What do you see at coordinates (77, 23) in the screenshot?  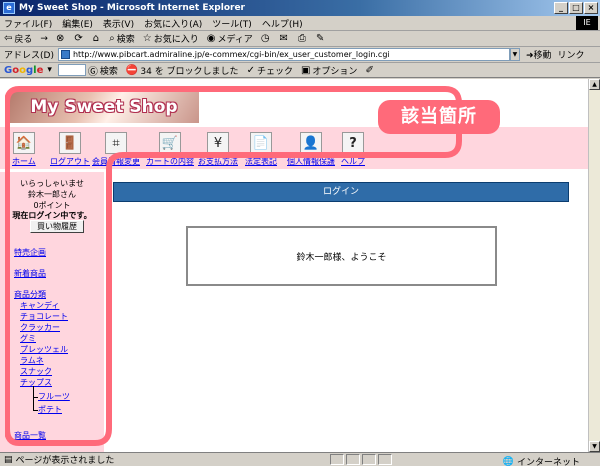 I see `menu-edit: 編集(E)` at bounding box center [77, 23].